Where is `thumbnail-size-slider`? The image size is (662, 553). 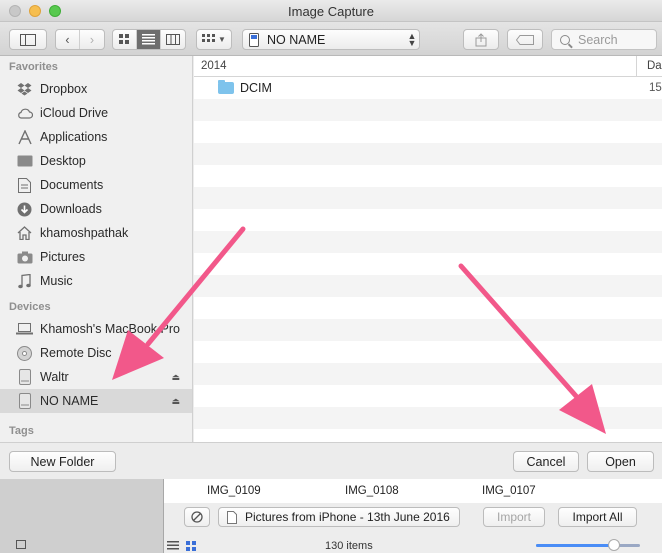 thumbnail-size-slider is located at coordinates (588, 545).